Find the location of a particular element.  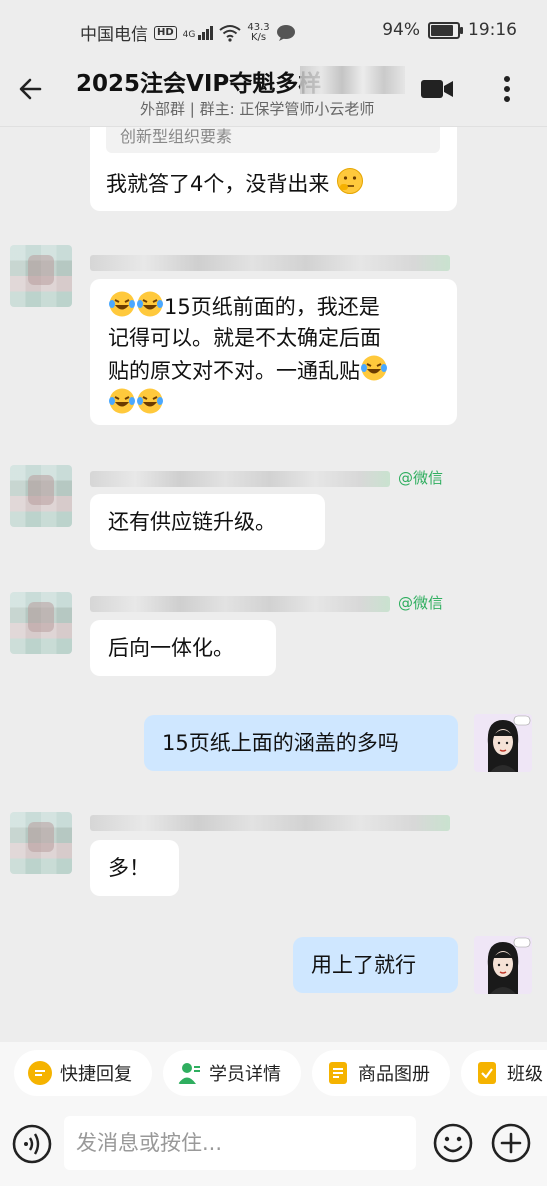

clock: 19:16 is located at coordinates (492, 30).